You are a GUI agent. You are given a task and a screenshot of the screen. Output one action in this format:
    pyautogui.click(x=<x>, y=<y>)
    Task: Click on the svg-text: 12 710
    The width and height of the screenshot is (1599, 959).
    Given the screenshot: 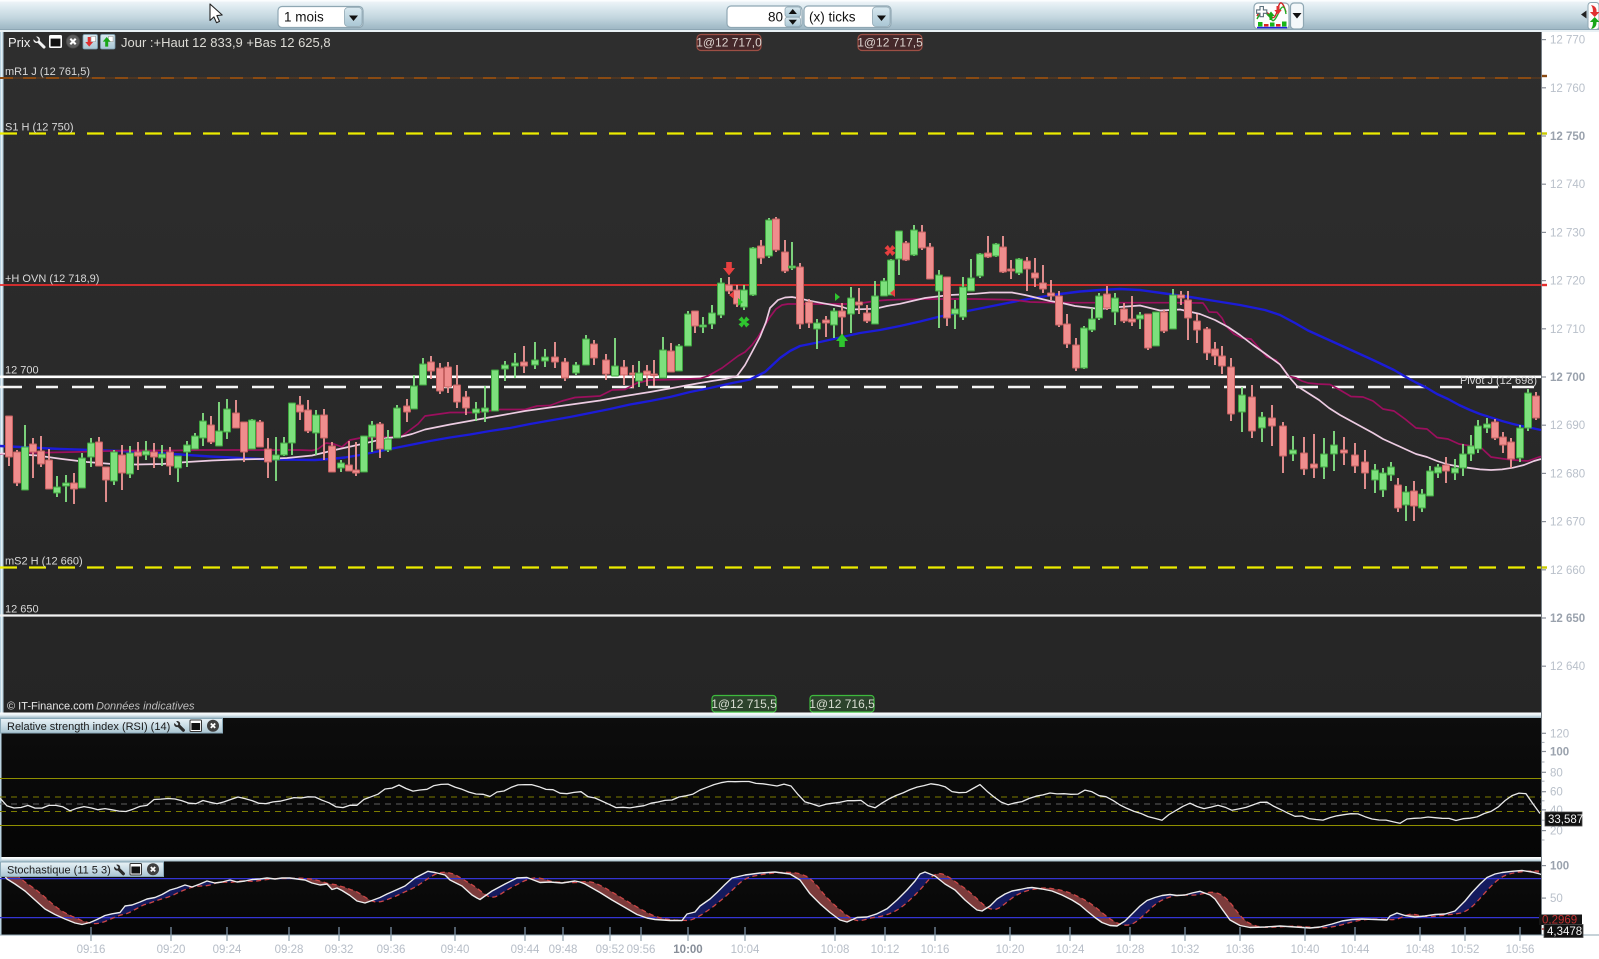 What is the action you would take?
    pyautogui.click(x=1567, y=330)
    